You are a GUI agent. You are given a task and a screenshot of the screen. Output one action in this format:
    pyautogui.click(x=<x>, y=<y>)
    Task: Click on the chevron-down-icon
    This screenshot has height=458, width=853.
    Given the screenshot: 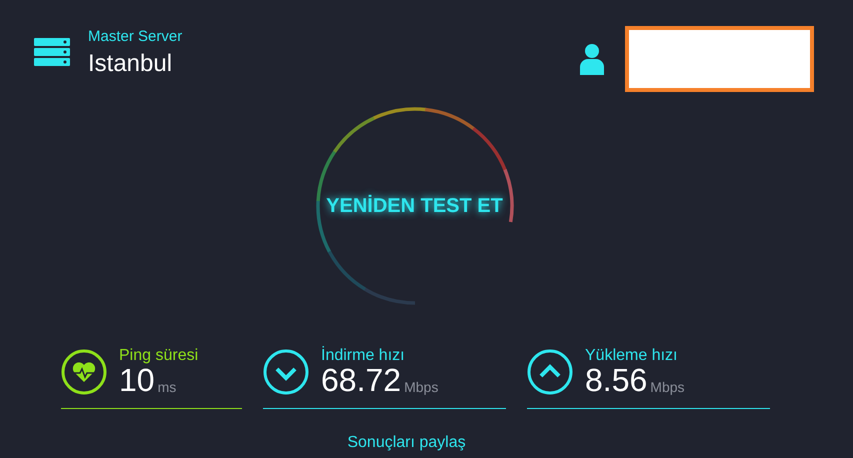 What is the action you would take?
    pyautogui.click(x=286, y=372)
    